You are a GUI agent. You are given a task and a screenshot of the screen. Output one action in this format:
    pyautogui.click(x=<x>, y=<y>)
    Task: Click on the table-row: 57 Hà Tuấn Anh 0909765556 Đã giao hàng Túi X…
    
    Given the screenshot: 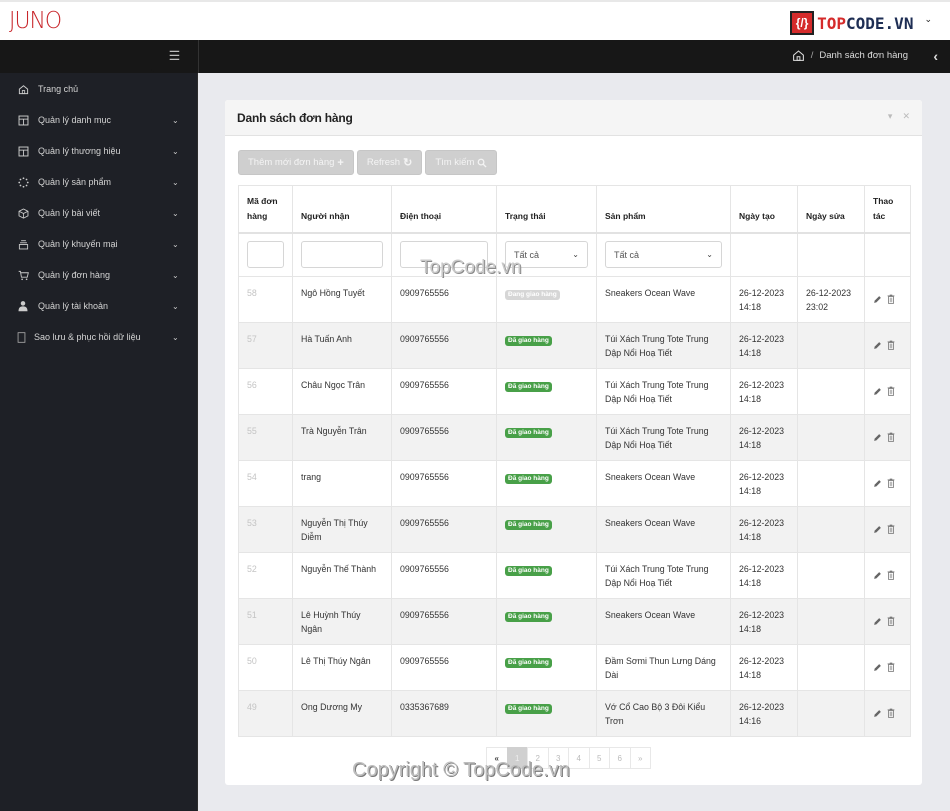 What is the action you would take?
    pyautogui.click(x=574, y=345)
    